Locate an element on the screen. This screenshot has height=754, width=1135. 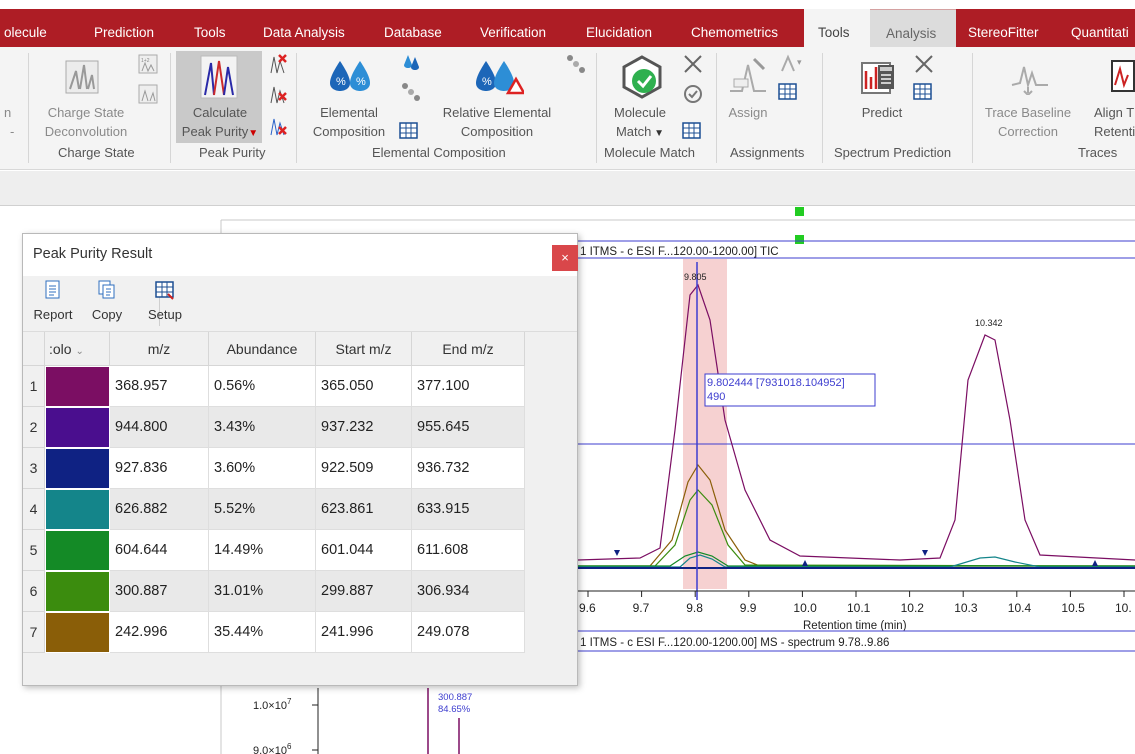
tab-quantitation: Quantitati is located at coordinates (1100, 28).